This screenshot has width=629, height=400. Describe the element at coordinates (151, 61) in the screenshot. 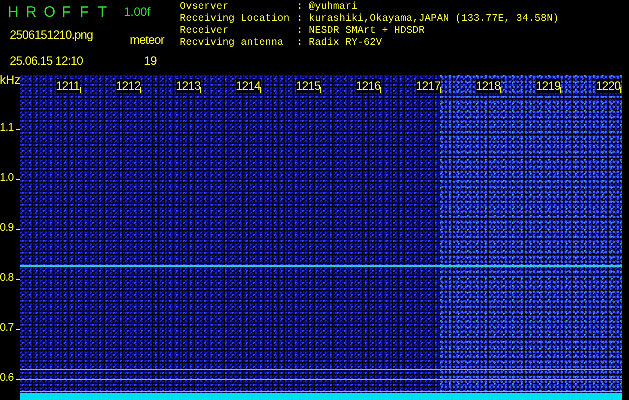

I see `meteor-count: 19` at that location.